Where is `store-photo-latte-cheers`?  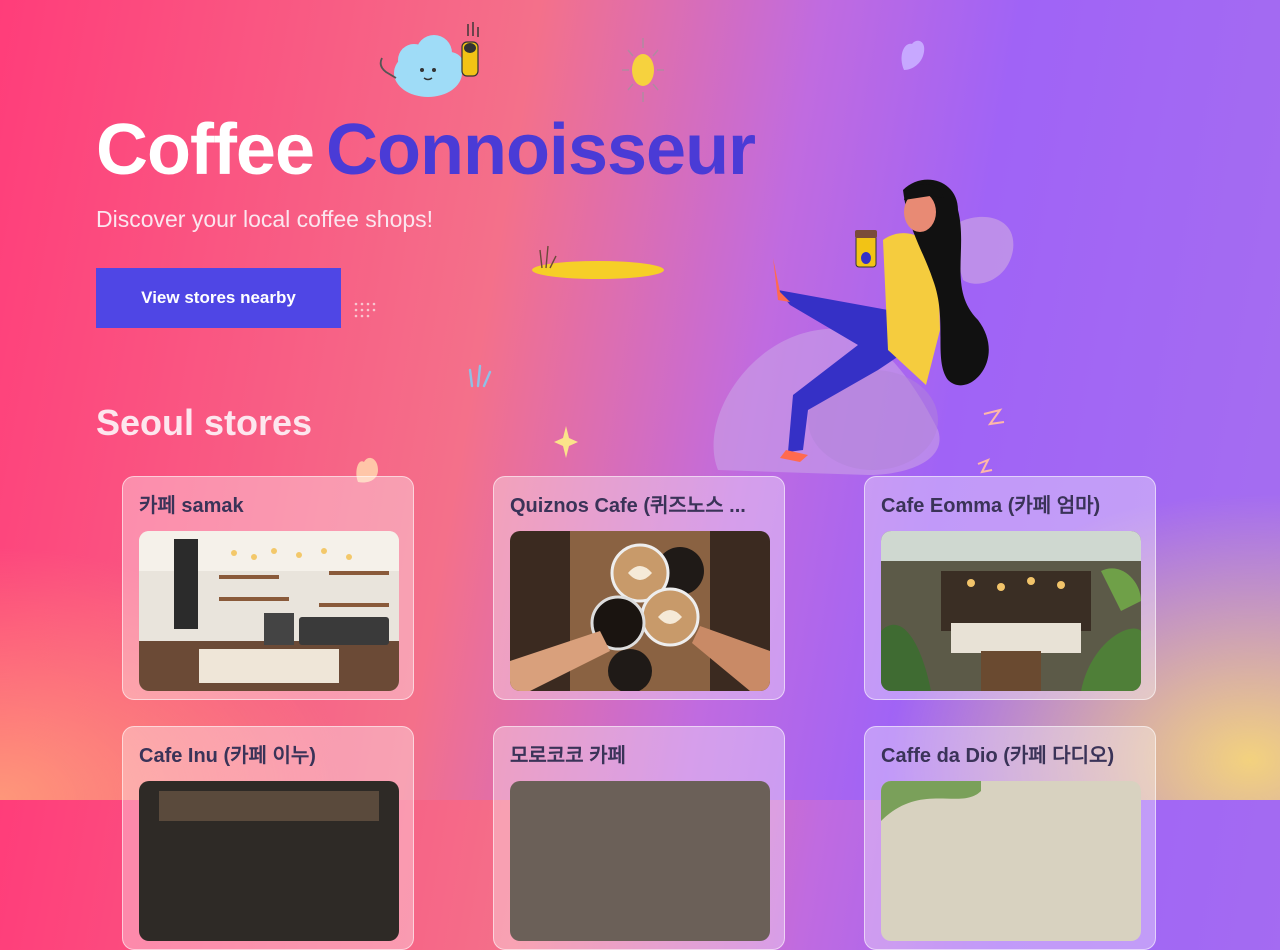 store-photo-latte-cheers is located at coordinates (640, 611).